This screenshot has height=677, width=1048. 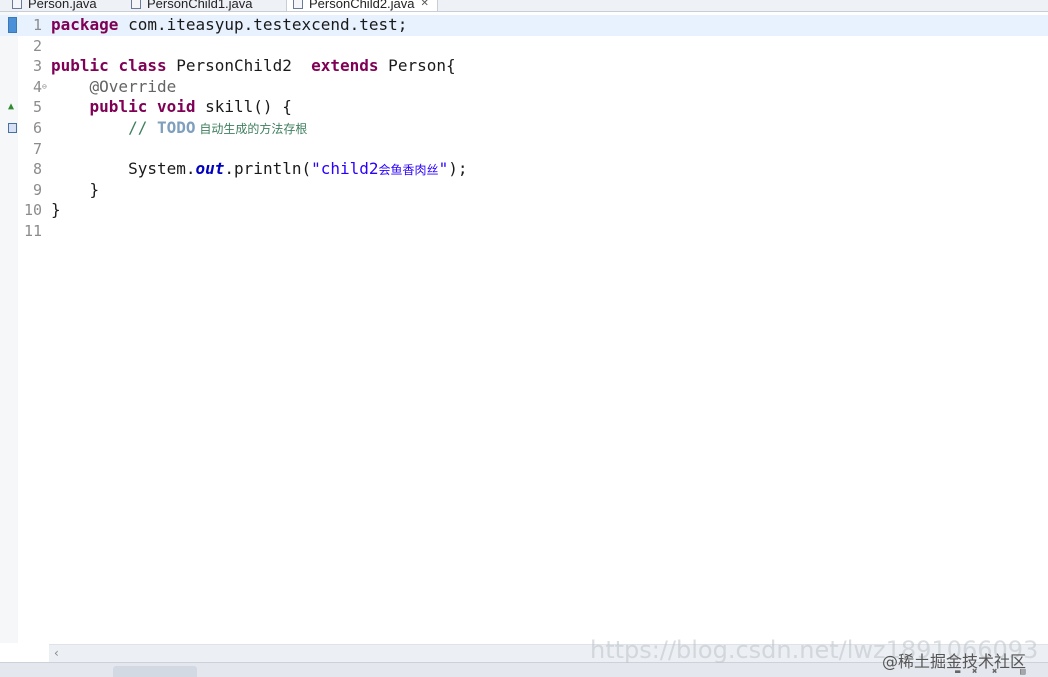 I want to click on code-line-11: 11, so click(x=524, y=231).